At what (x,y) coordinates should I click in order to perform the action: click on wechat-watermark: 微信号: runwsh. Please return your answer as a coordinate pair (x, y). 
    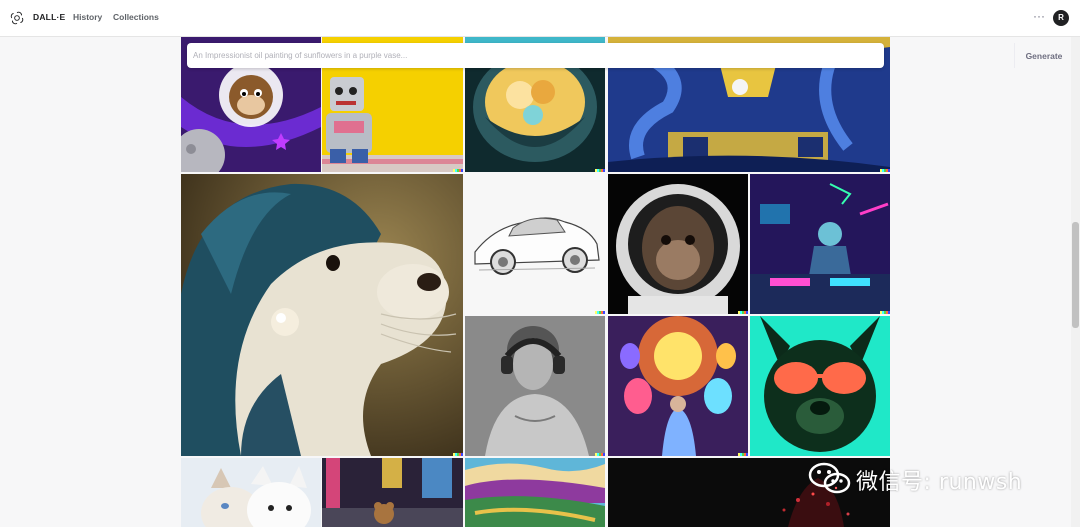
    Looking at the image, I should click on (928, 479).